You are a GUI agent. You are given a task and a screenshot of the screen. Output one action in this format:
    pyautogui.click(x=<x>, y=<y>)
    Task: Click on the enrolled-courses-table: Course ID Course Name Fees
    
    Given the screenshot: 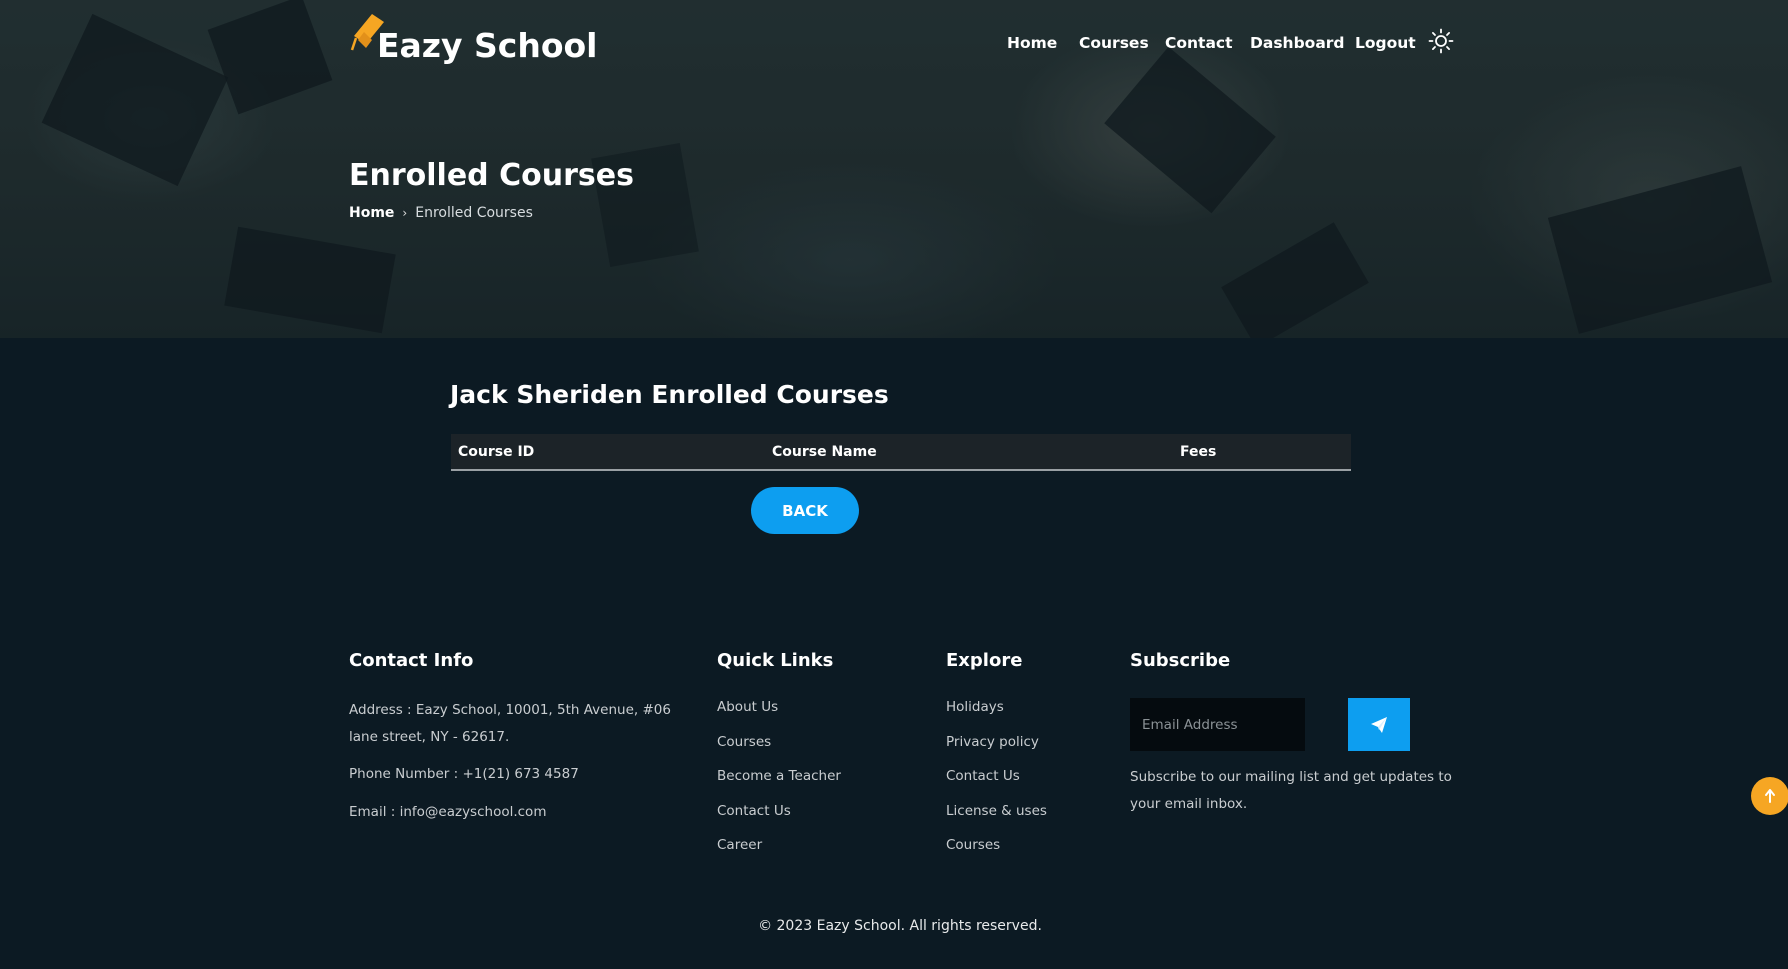 What is the action you would take?
    pyautogui.click(x=901, y=452)
    